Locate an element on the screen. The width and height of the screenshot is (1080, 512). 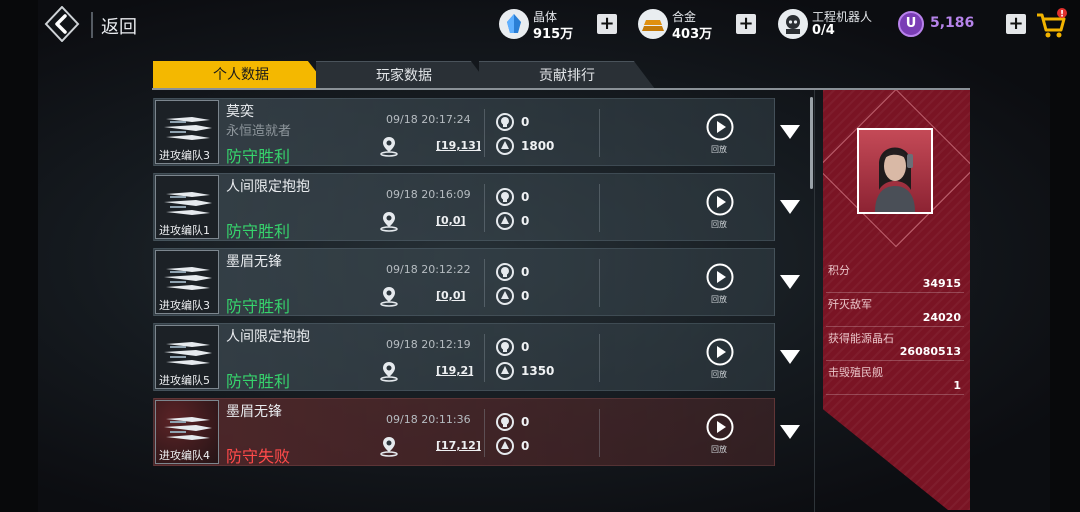
alloy-icon is located at coordinates (653, 24).